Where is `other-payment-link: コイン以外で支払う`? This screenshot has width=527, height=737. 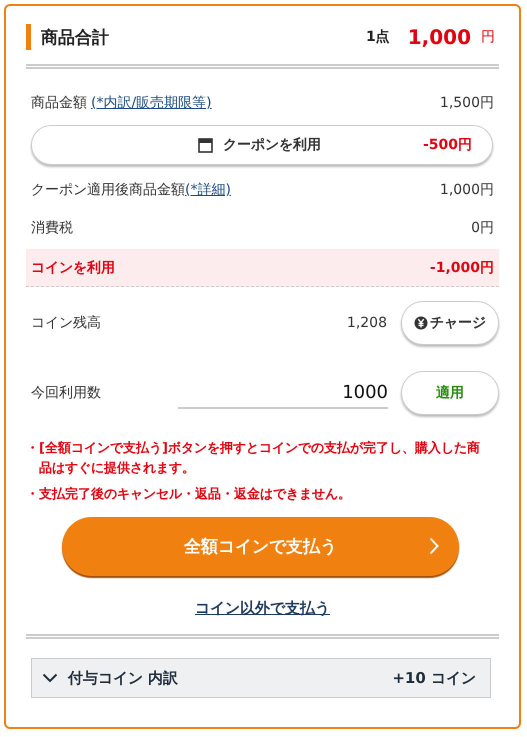 other-payment-link: コイン以外で支払う is located at coordinates (262, 608).